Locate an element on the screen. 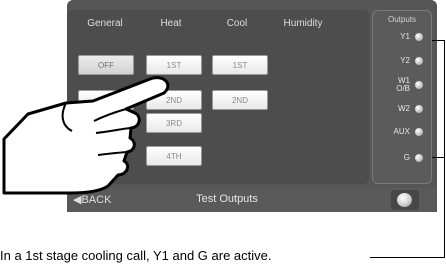 This screenshot has height=266, width=446. output-w1: W1 O/B is located at coordinates (409, 85).